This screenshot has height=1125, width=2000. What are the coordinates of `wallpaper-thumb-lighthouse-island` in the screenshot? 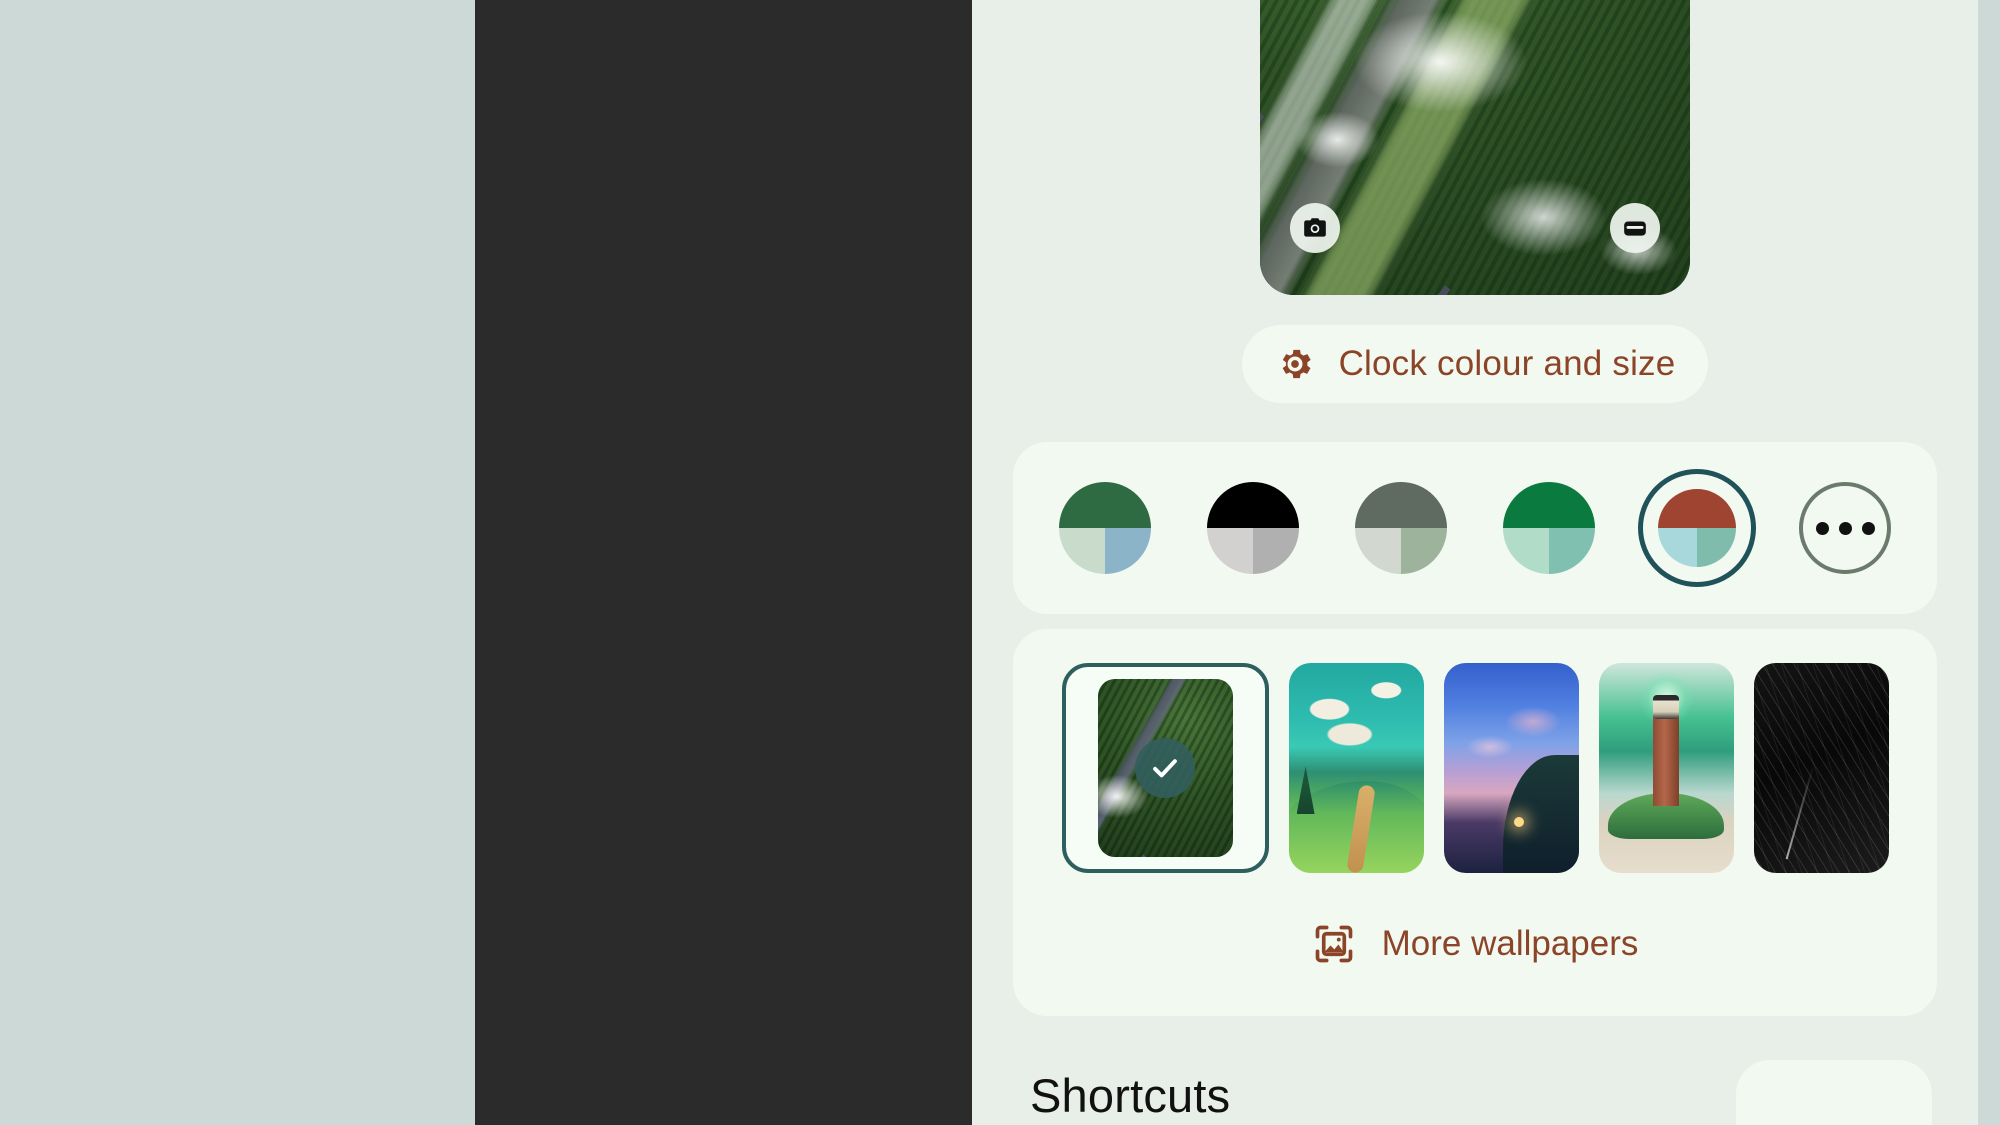 It's located at (1666, 768).